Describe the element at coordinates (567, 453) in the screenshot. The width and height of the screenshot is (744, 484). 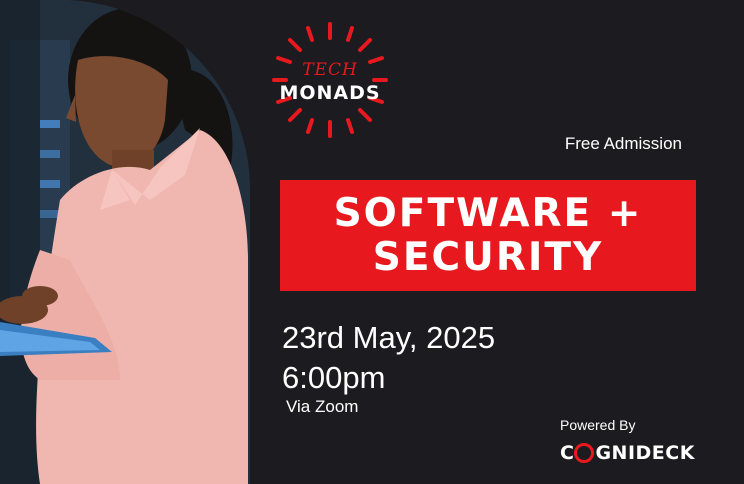
I see `brand-initial: C` at that location.